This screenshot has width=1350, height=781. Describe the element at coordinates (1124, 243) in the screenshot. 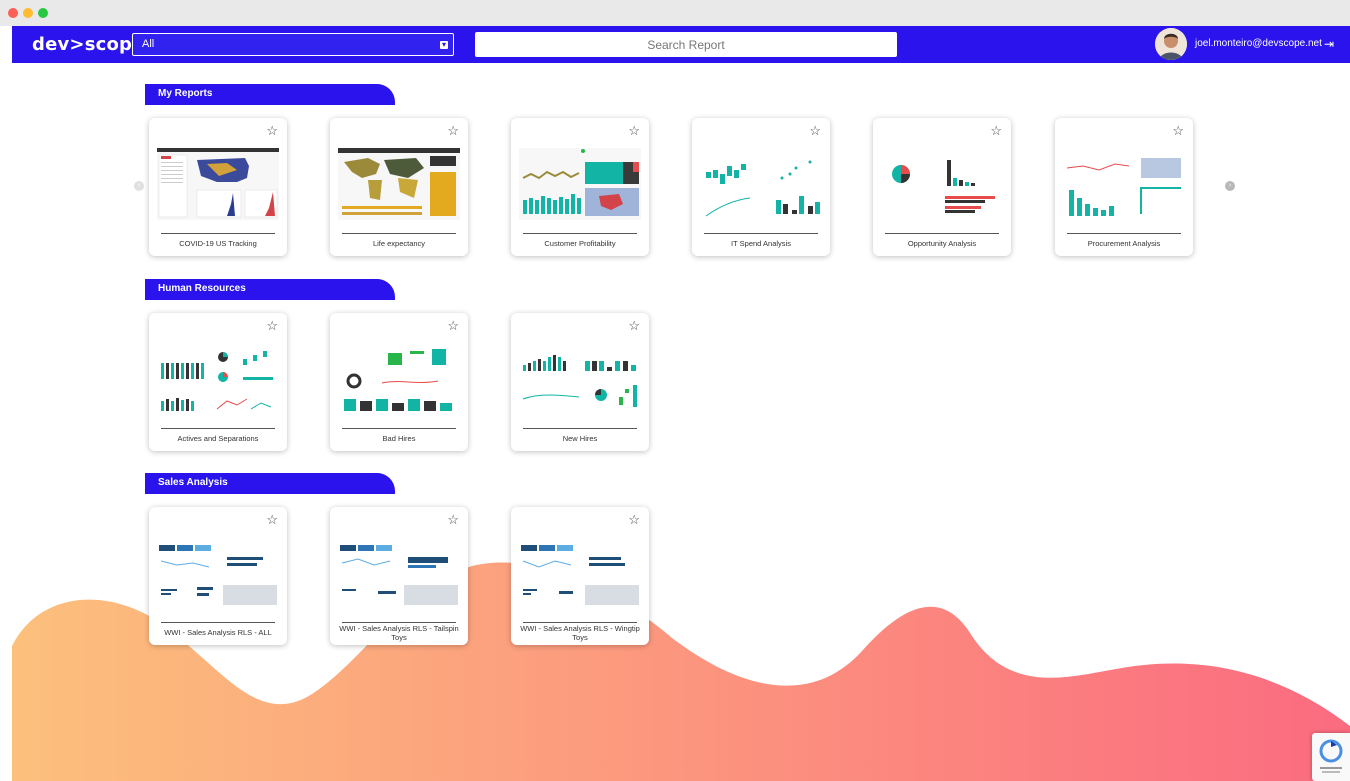

I see `report-title: Procurement Analysis` at that location.